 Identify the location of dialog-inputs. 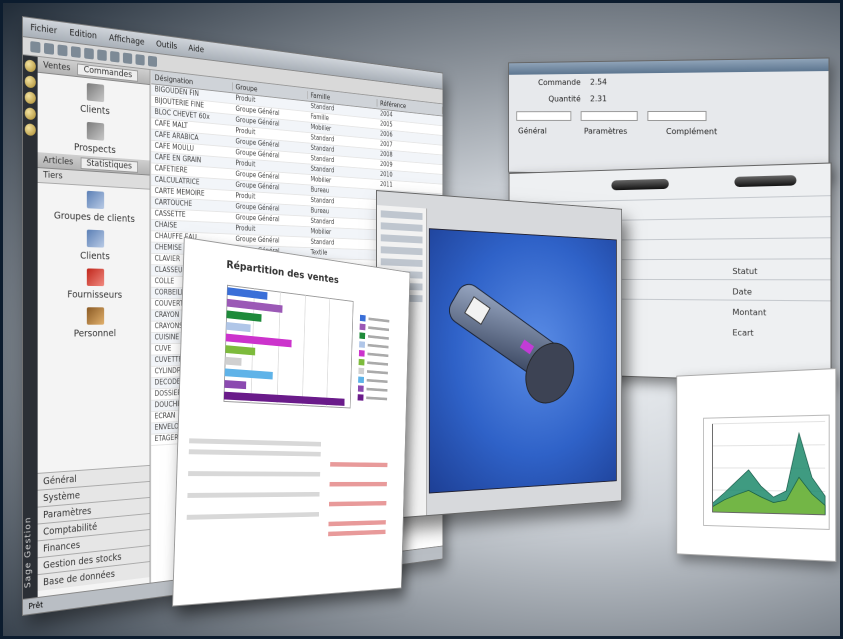
(668, 116).